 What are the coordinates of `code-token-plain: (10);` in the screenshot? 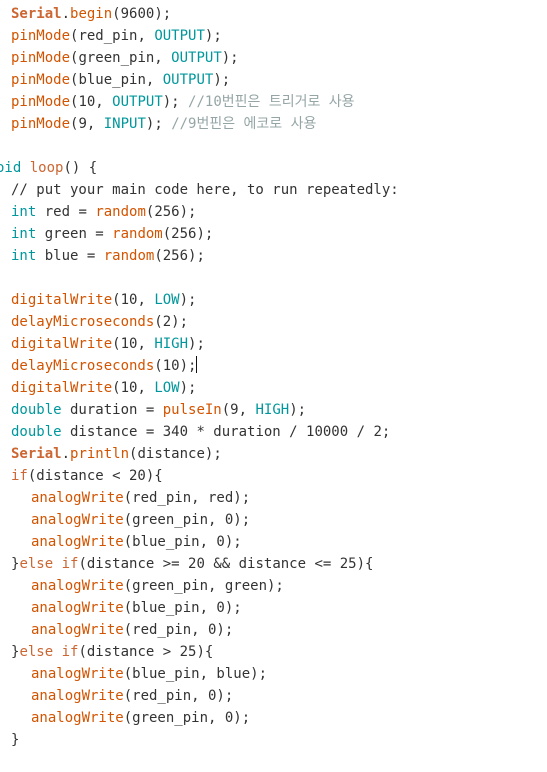 It's located at (175, 366).